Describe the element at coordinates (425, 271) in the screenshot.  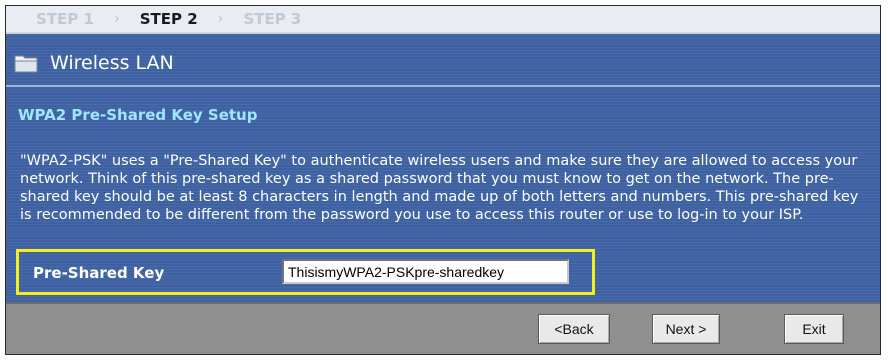
I see `pre-shared-key-input` at that location.